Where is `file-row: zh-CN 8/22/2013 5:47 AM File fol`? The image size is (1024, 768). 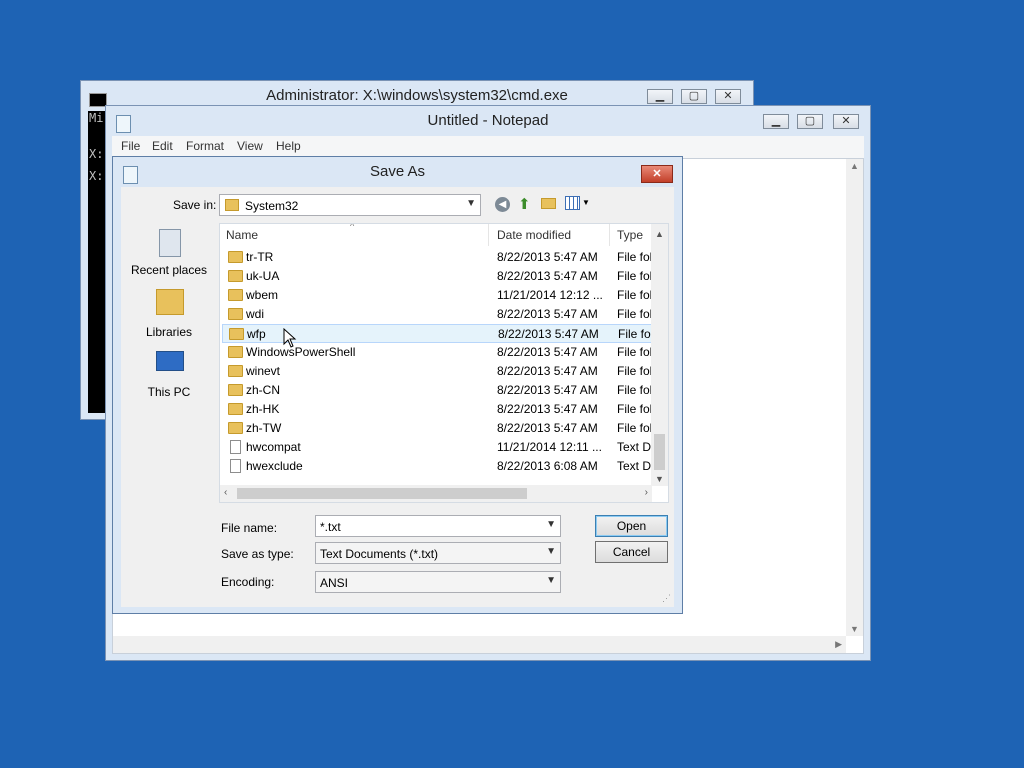 file-row: zh-CN 8/22/2013 5:47 AM File fol is located at coordinates (437, 390).